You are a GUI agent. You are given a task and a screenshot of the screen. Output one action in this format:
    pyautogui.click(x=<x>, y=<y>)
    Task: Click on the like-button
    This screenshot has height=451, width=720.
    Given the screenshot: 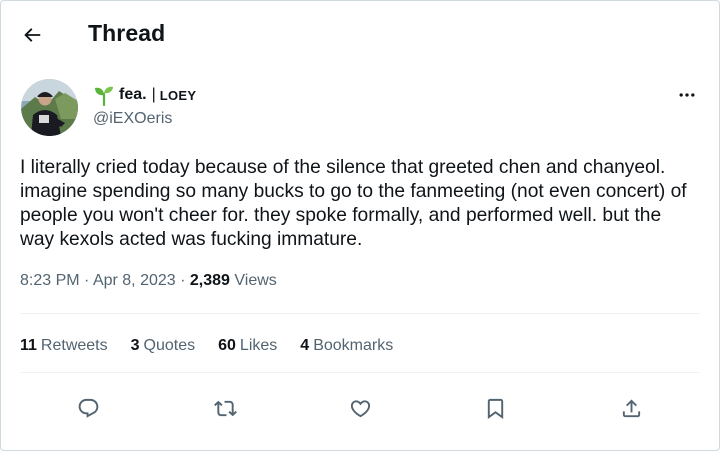 What is the action you would take?
    pyautogui.click(x=360, y=408)
    